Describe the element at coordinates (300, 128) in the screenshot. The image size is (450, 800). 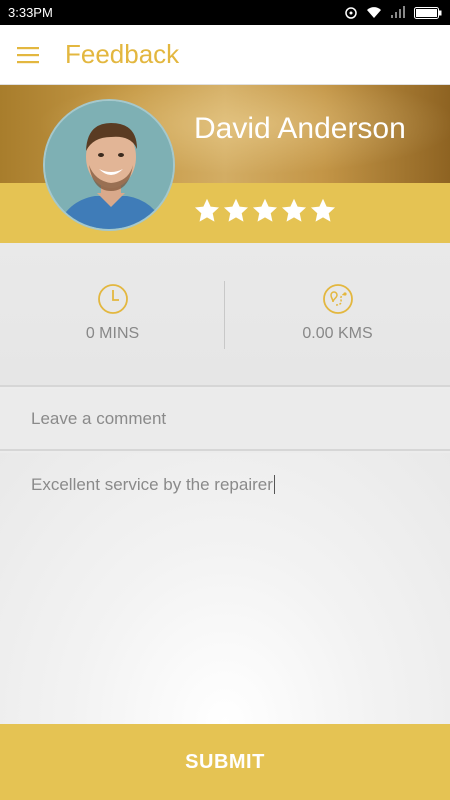
I see `driver-name: David Anderson` at that location.